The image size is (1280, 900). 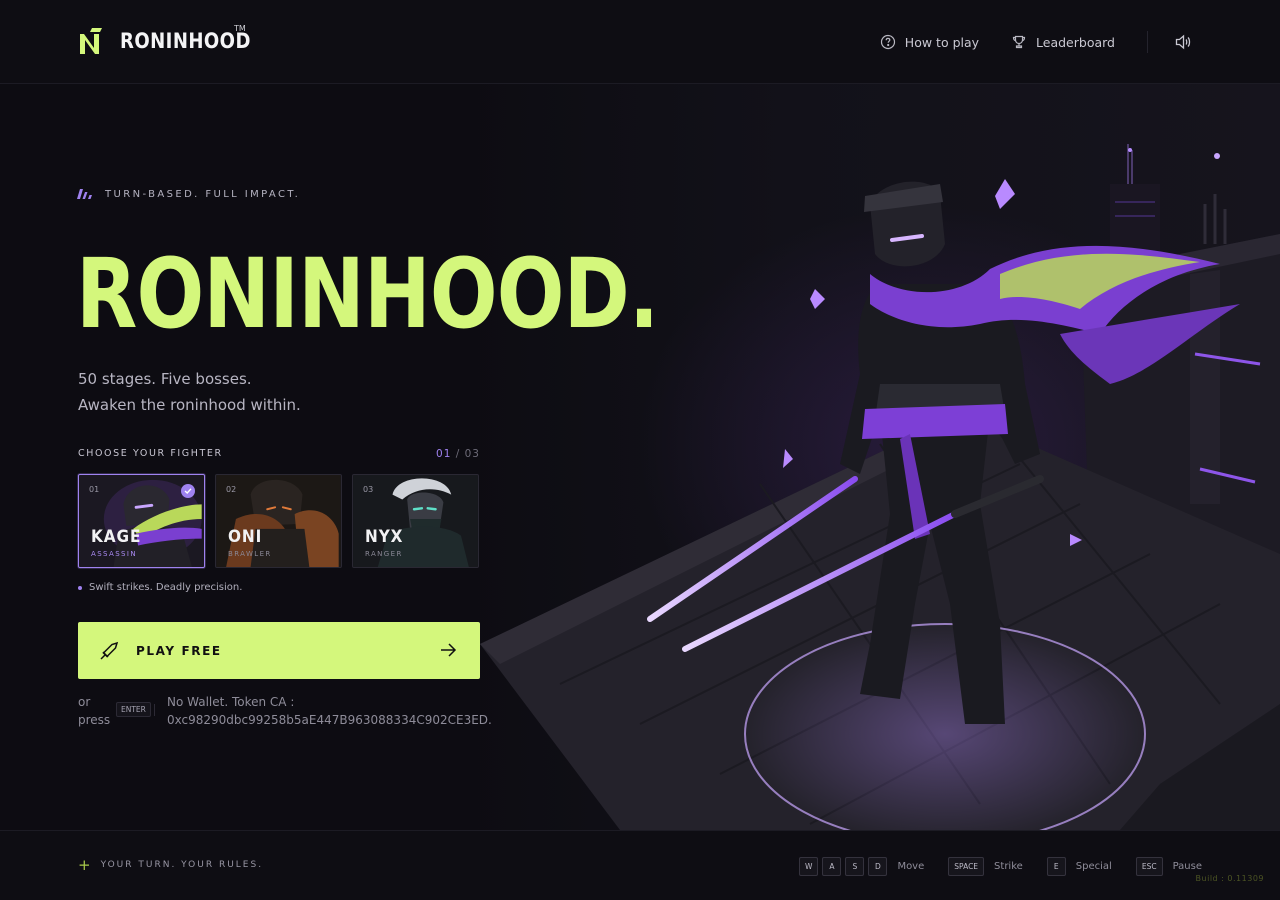 I want to click on fighter-name: KAGE, so click(x=116, y=537).